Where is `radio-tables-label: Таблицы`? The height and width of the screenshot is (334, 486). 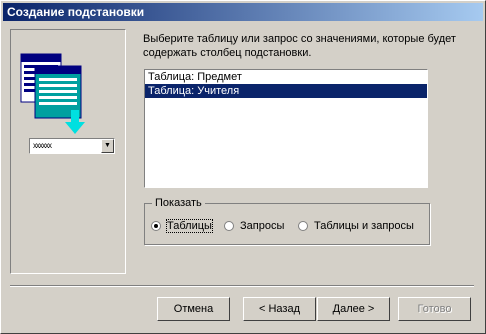 radio-tables-label: Таблицы is located at coordinates (189, 226).